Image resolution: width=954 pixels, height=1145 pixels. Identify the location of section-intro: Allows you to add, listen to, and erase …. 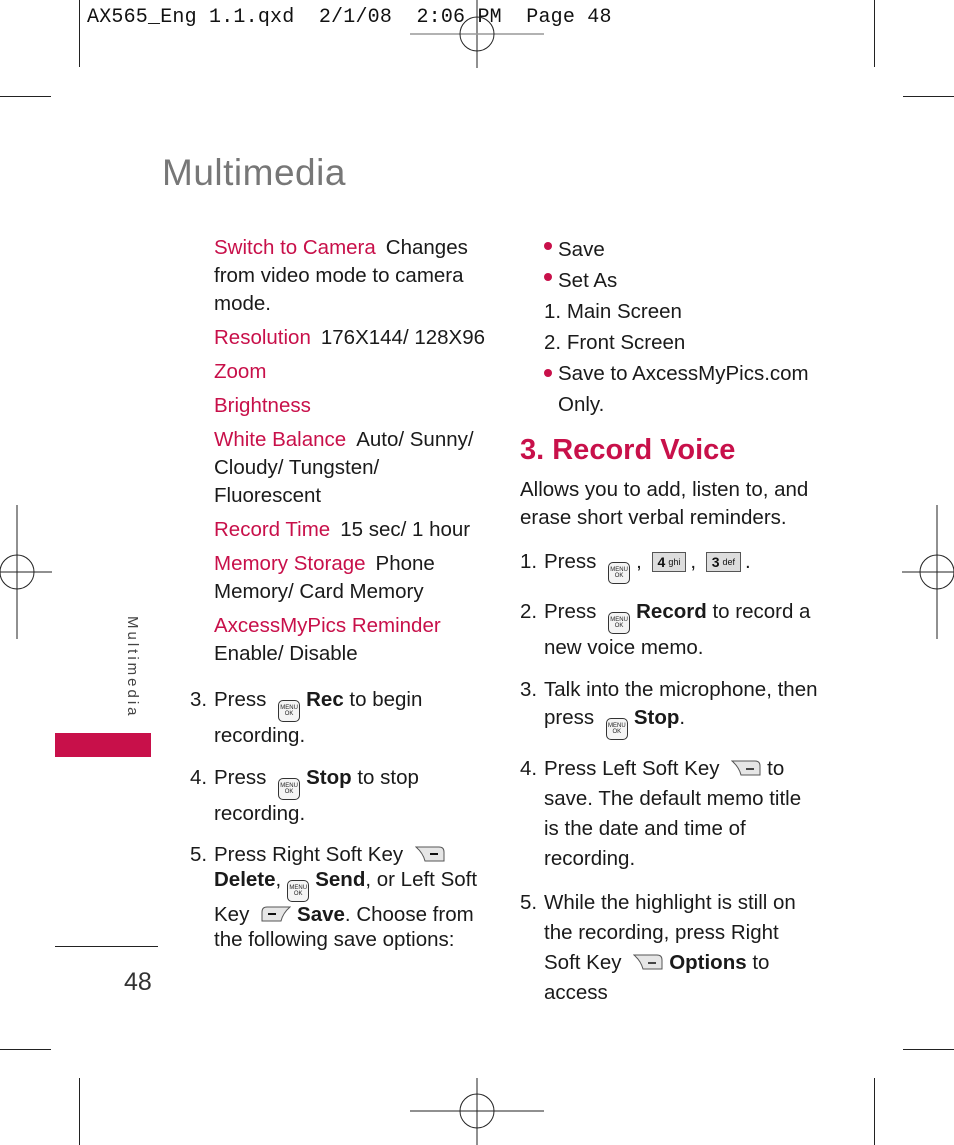
(664, 503).